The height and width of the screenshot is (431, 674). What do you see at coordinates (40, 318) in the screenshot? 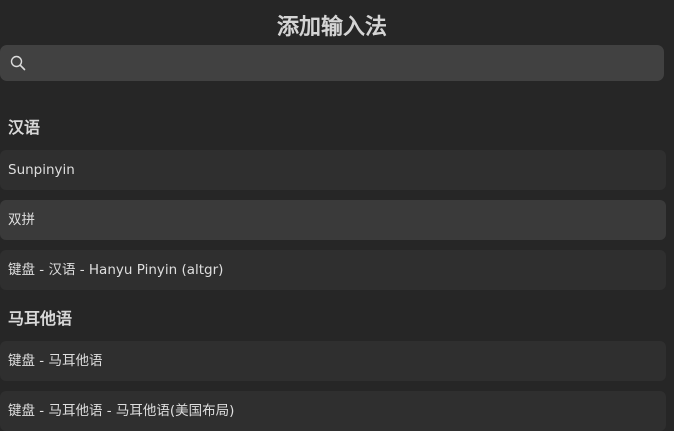
I see `section-header-maltese: 马耳他语` at bounding box center [40, 318].